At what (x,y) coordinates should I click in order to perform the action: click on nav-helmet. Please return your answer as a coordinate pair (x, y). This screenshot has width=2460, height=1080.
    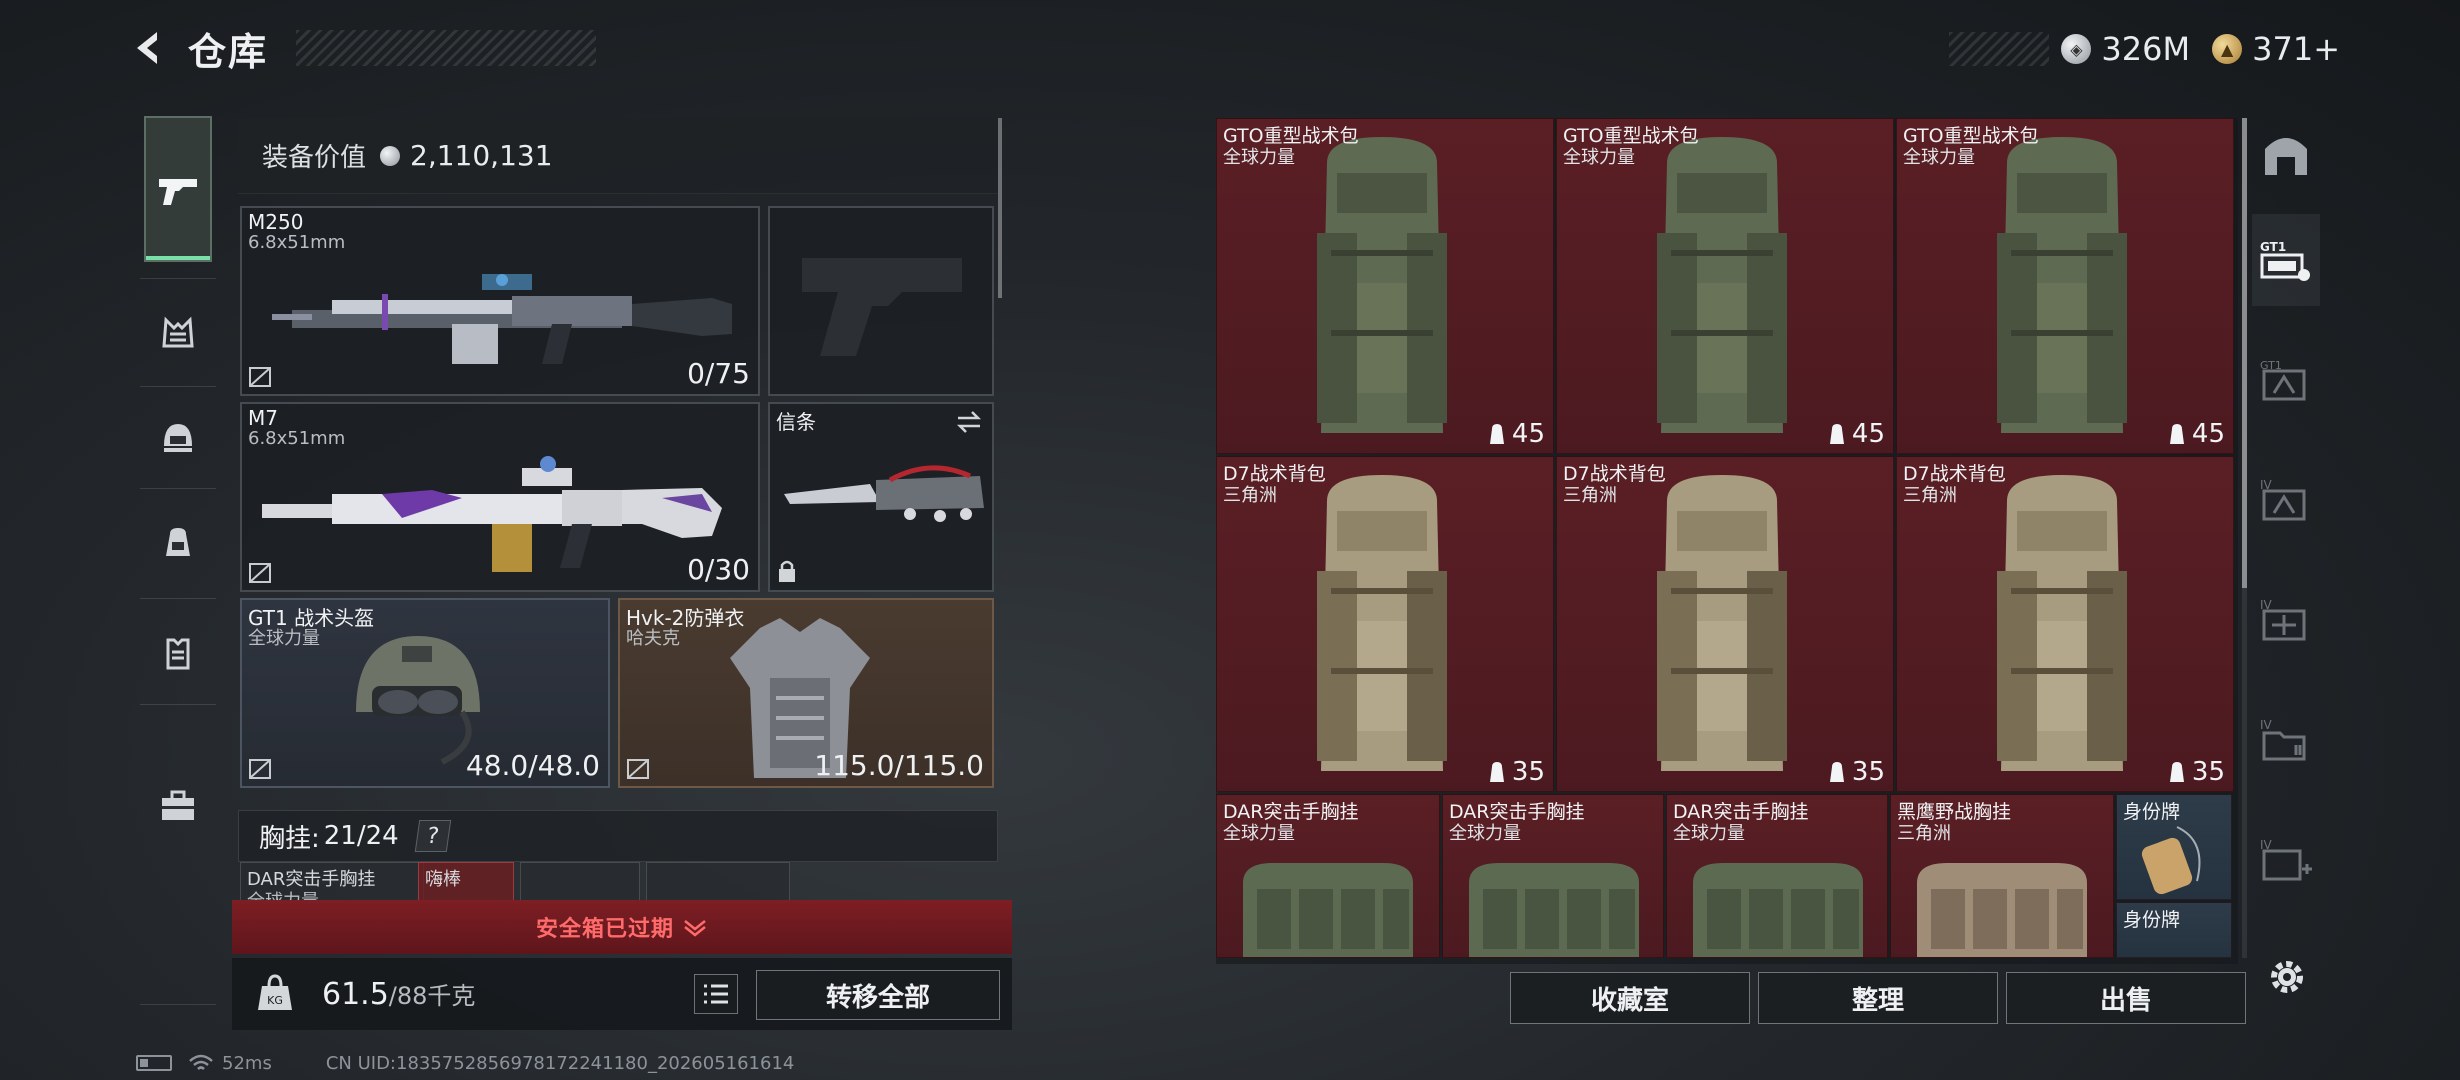
    Looking at the image, I should click on (178, 438).